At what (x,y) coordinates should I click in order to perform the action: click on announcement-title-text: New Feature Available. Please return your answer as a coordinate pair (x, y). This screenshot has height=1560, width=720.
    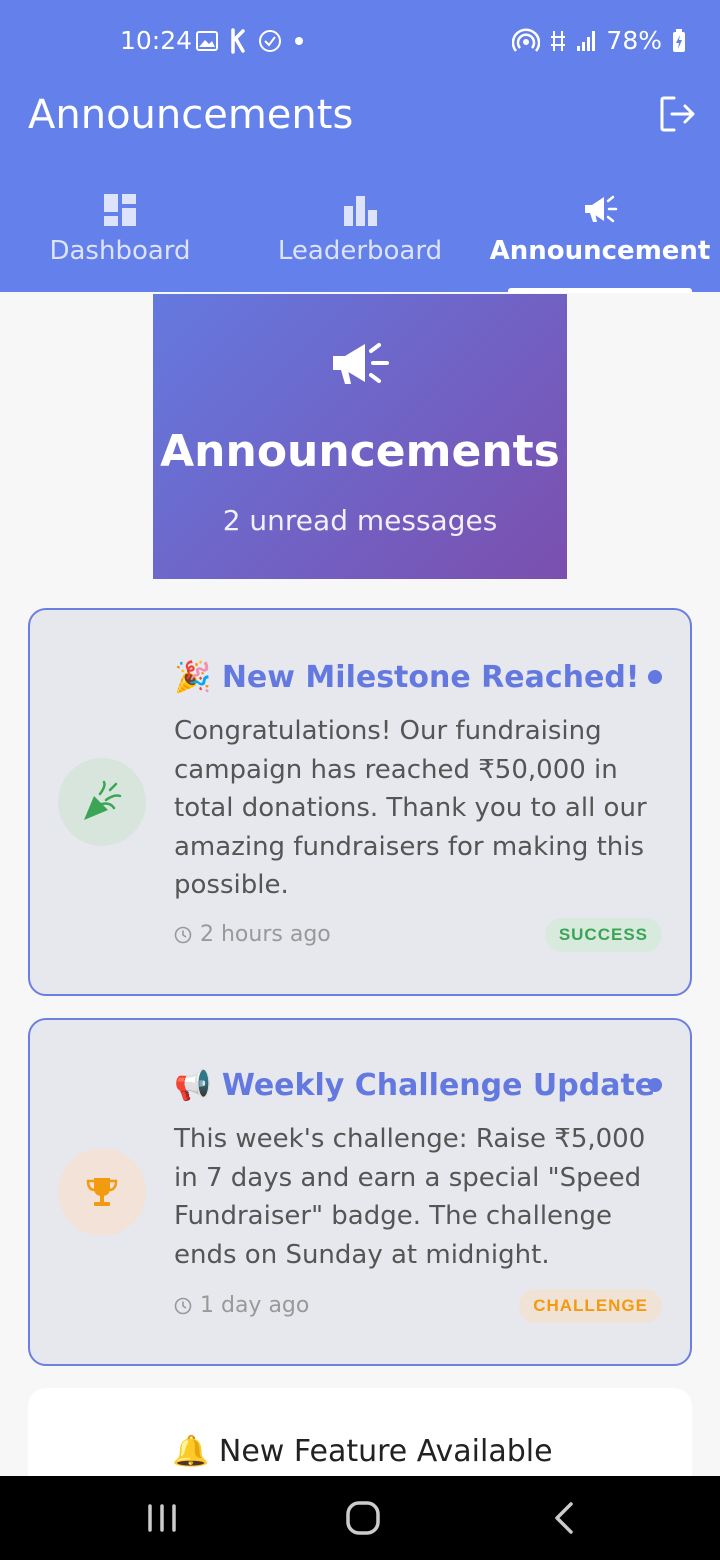
    Looking at the image, I should click on (385, 1451).